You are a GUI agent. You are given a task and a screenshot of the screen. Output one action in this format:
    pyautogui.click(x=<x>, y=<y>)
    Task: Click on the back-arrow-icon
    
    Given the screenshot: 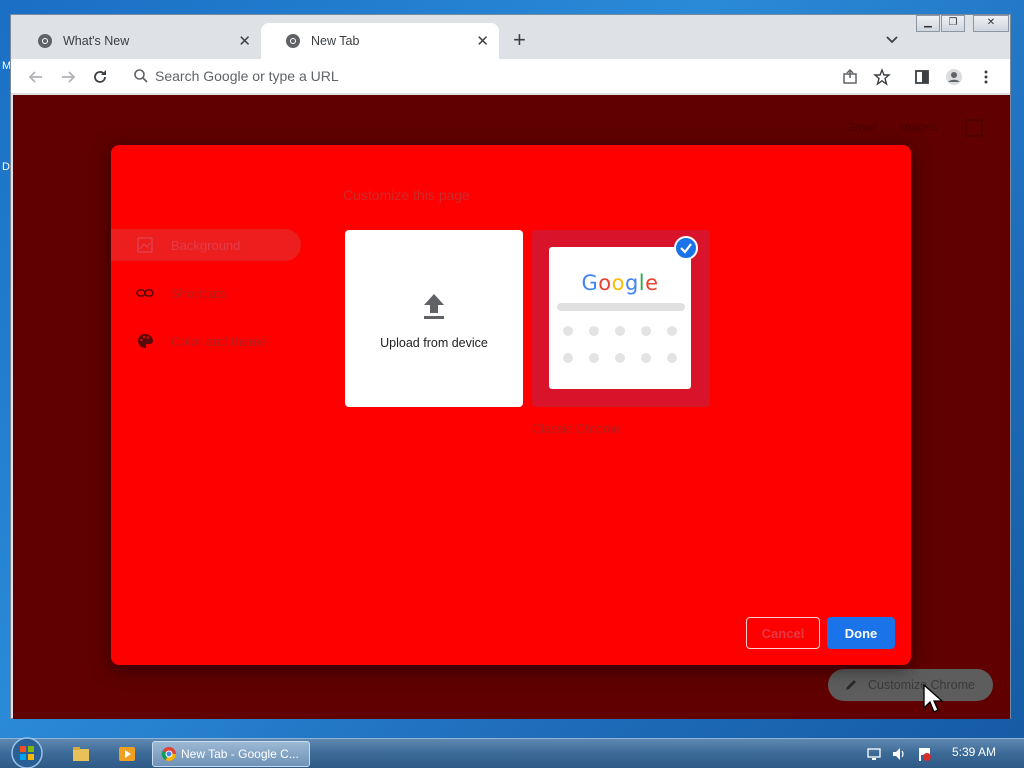 What is the action you would take?
    pyautogui.click(x=36, y=77)
    